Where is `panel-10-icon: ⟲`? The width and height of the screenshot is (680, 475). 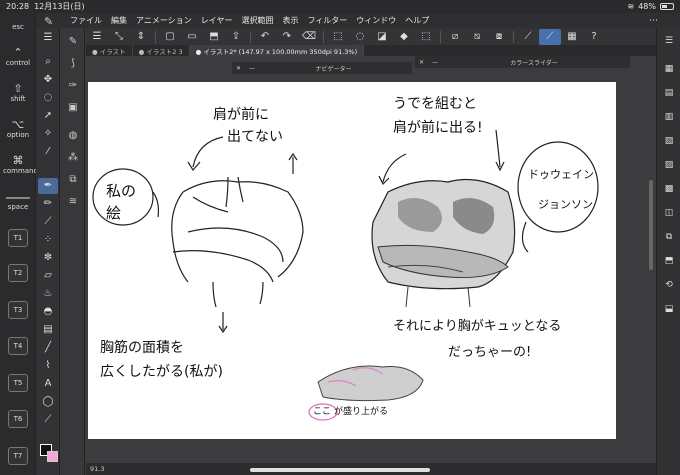
panel-10-icon: ⟲ is located at coordinates (669, 285).